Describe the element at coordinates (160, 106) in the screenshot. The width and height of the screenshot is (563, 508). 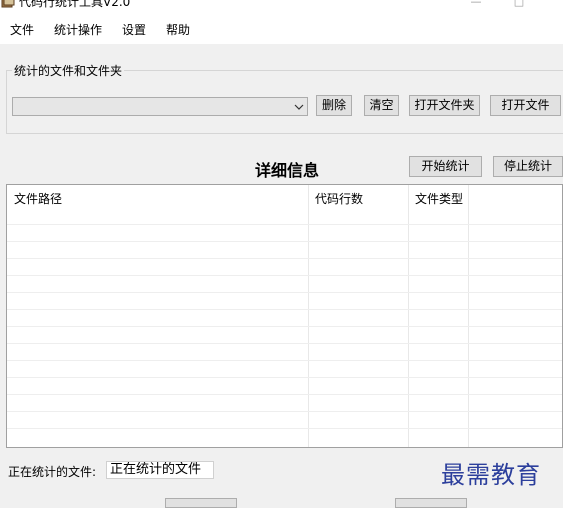
I see `files-combobox` at that location.